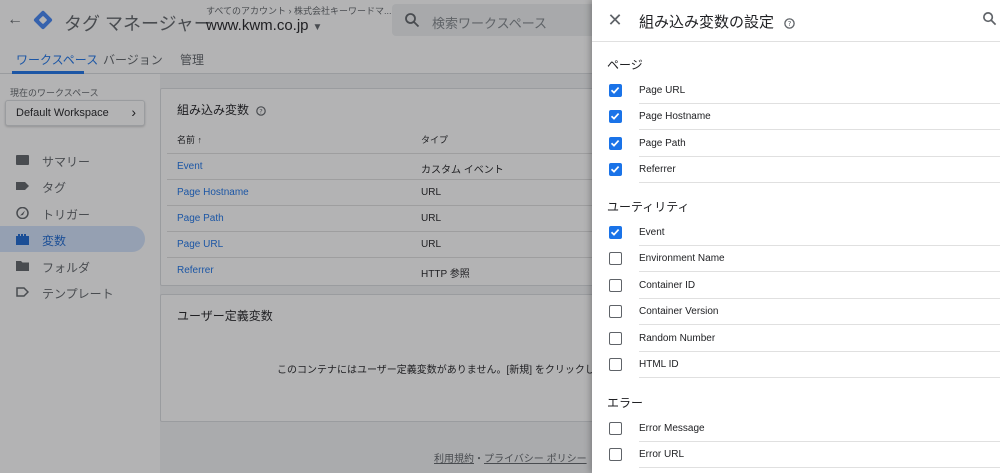 This screenshot has height=473, width=1000. What do you see at coordinates (667, 285) in the screenshot?
I see `variable-option-label: Container ID` at bounding box center [667, 285].